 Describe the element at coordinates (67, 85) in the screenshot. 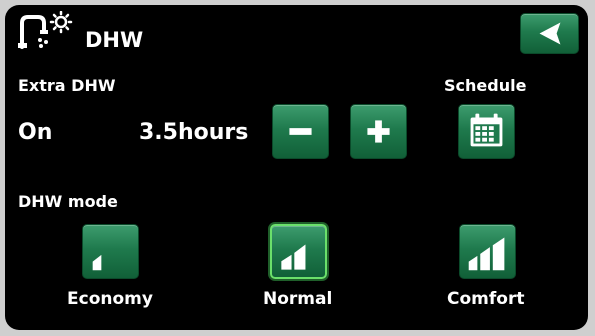

I see `extra-dhw-label: Extra DHW` at that location.